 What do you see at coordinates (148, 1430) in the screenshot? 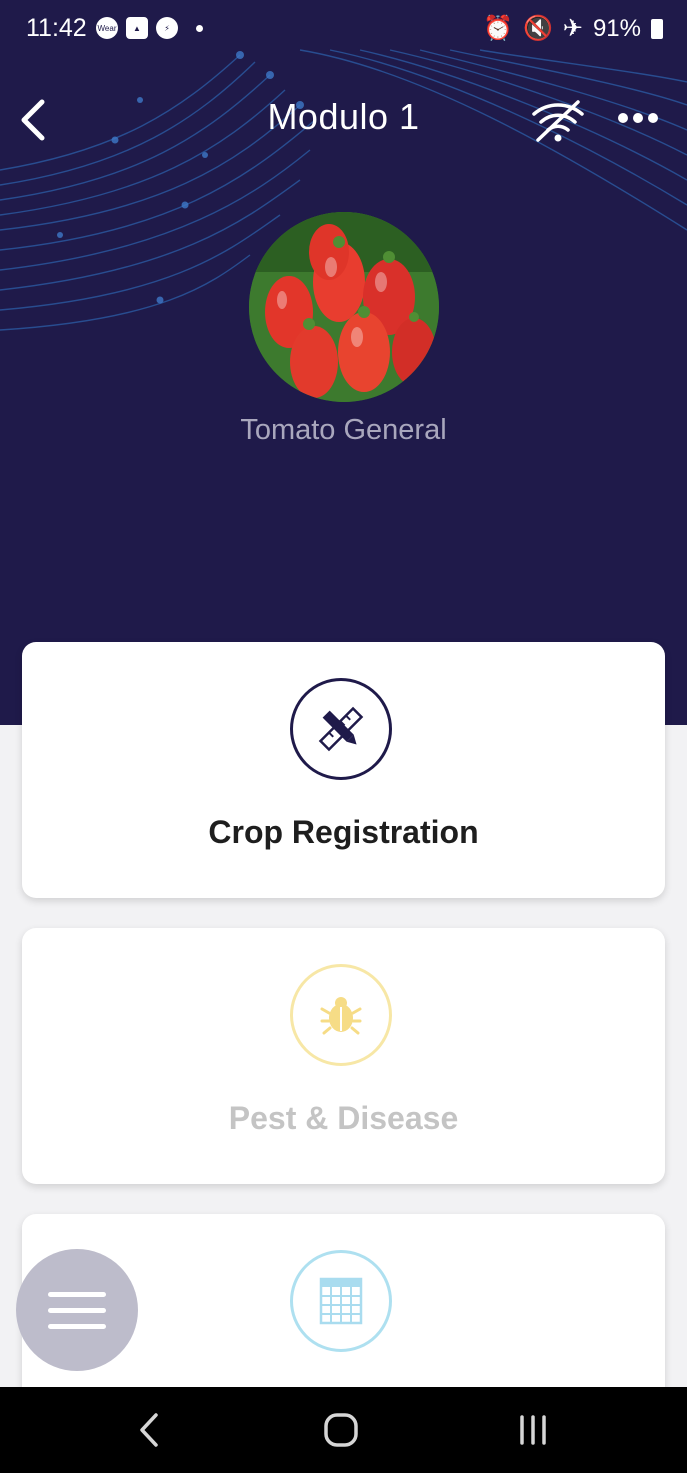
I see `back-nav-icon` at bounding box center [148, 1430].